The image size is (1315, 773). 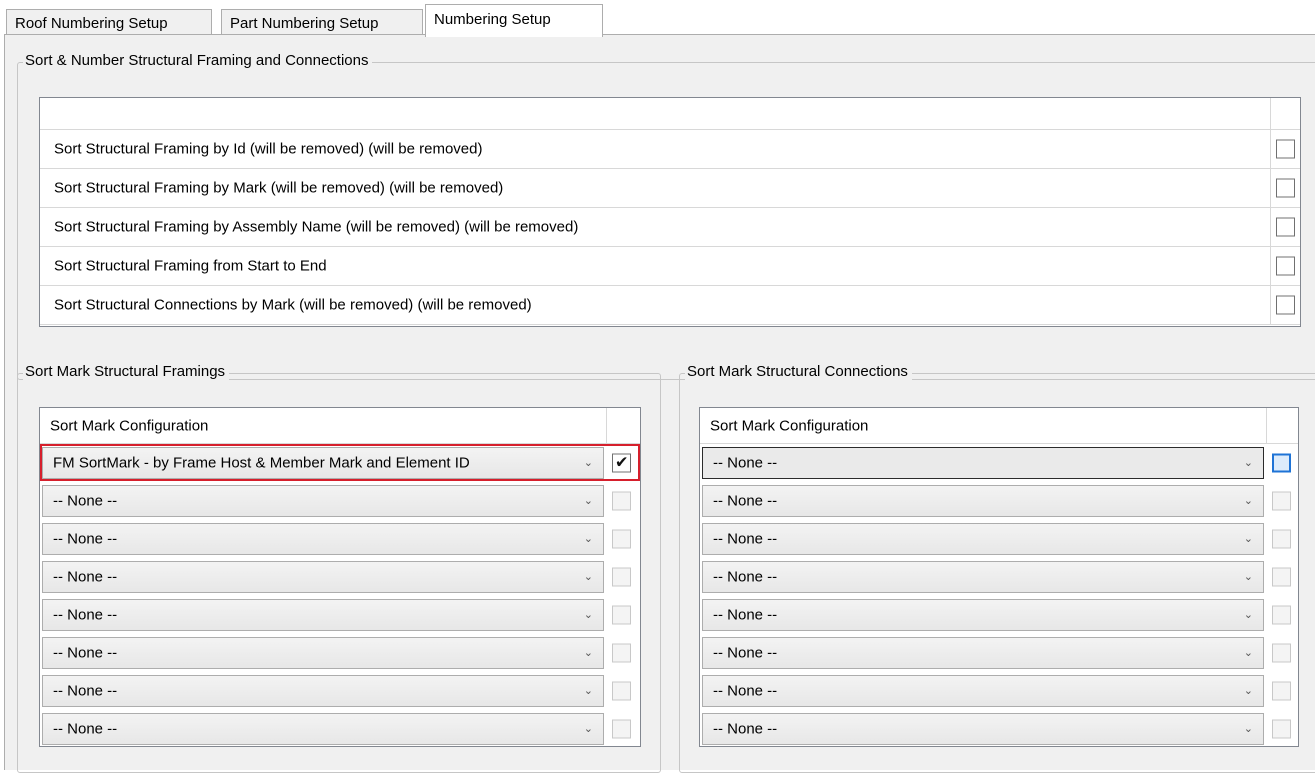 What do you see at coordinates (340, 426) in the screenshot?
I see `framings-grid-header: Sort Mark Configuration` at bounding box center [340, 426].